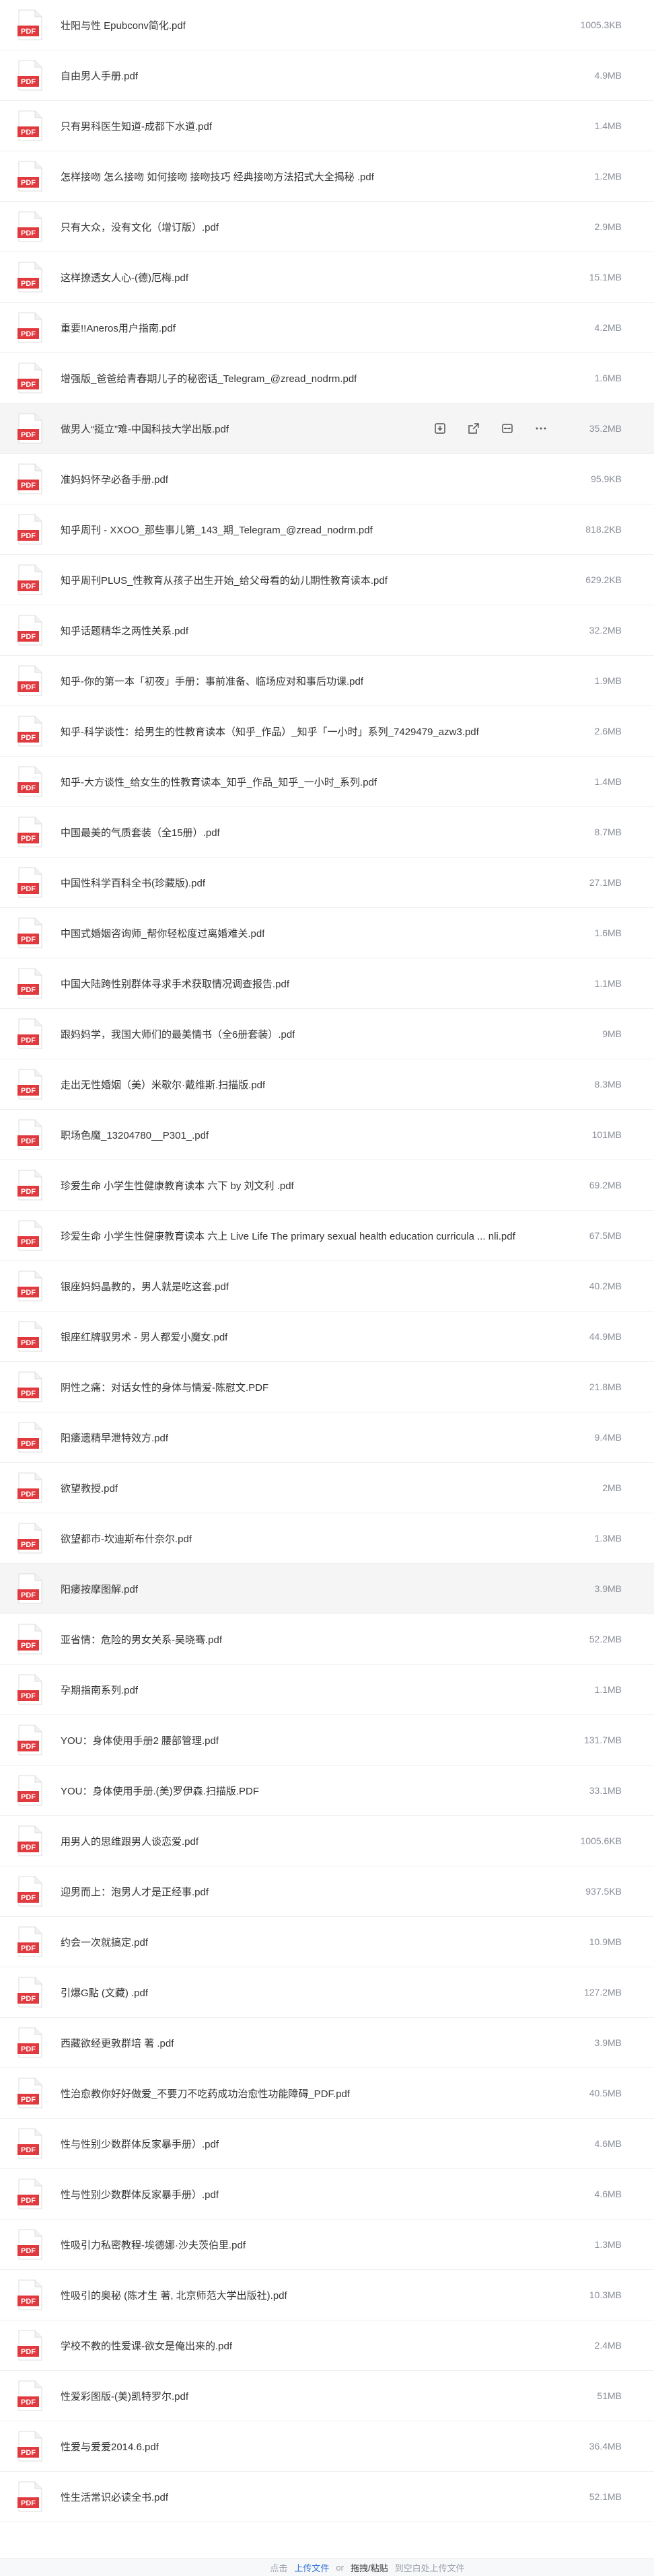  What do you see at coordinates (163, 1084) in the screenshot?
I see `file-name: 走出无性婚姻（美）米歇尔·戴维斯.扫描版.pdf` at bounding box center [163, 1084].